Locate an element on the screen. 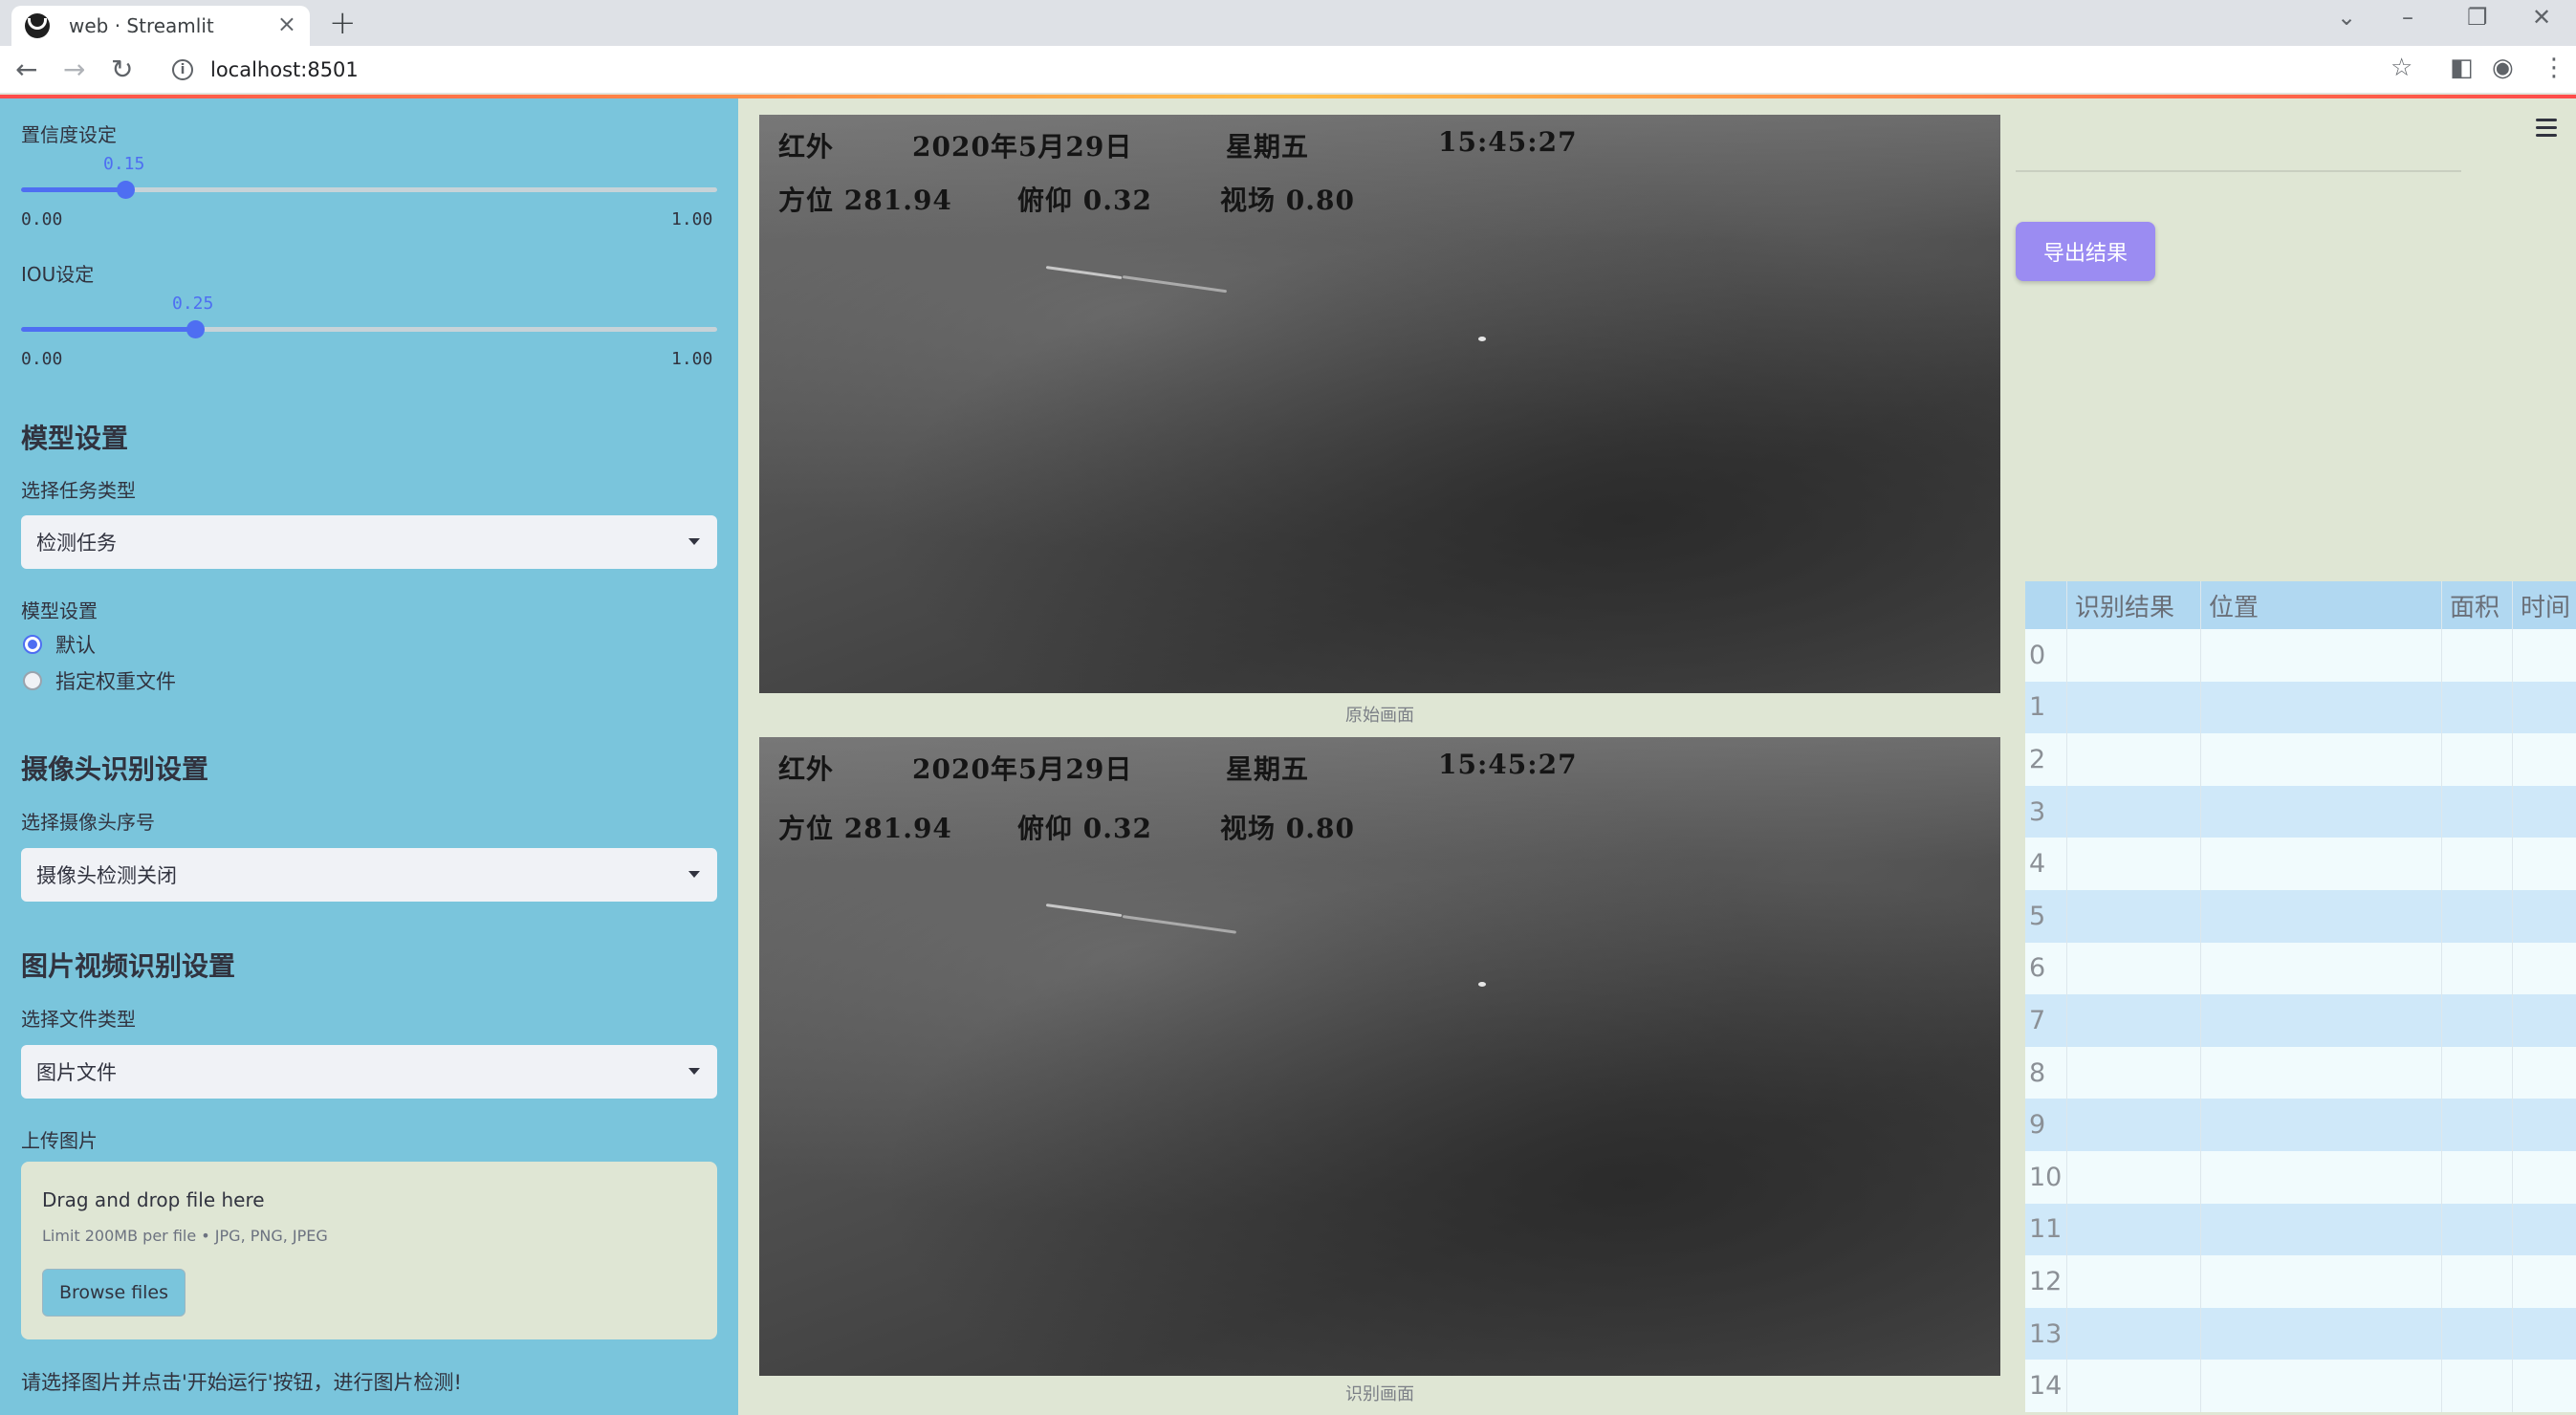  table-row: 11 is located at coordinates (2300, 1229).